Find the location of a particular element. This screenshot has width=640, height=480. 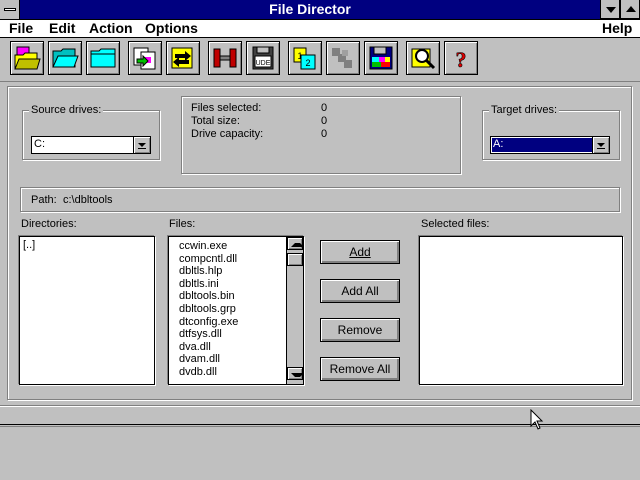

toolbar-button-open-pink is located at coordinates (27, 58).